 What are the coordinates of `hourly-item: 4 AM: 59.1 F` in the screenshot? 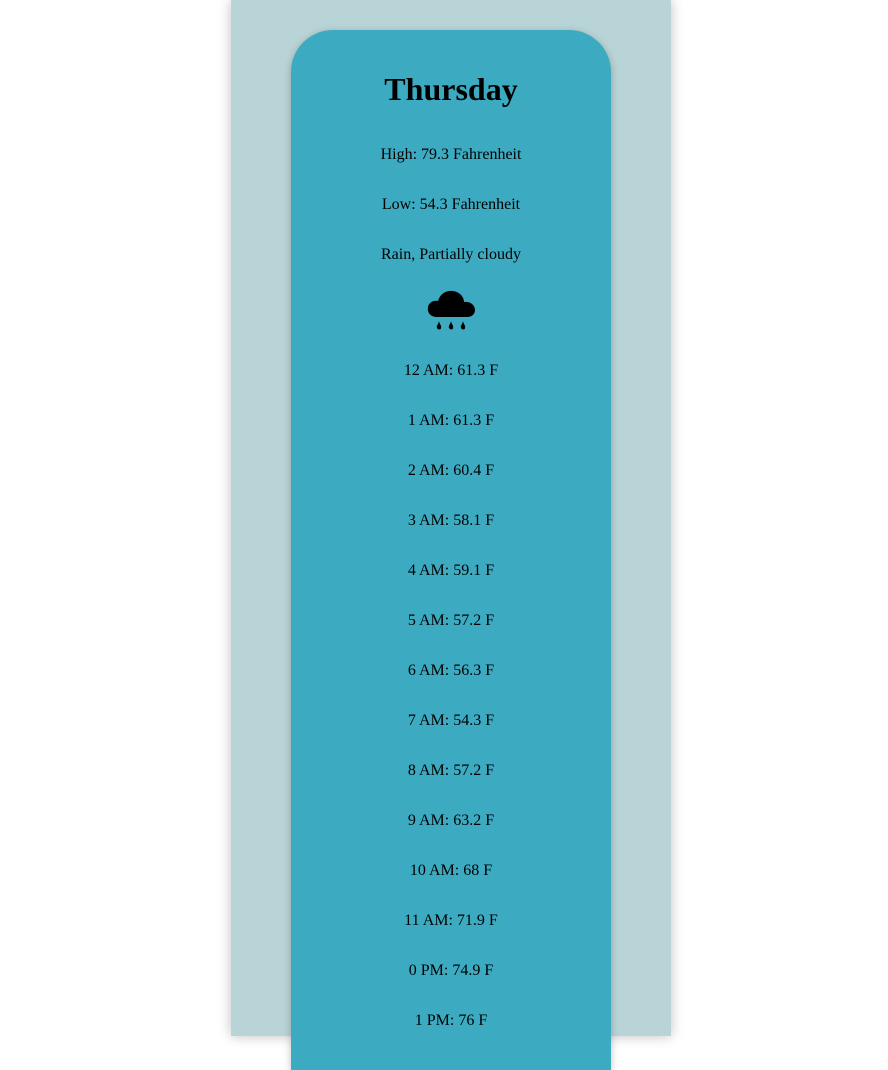 It's located at (451, 570).